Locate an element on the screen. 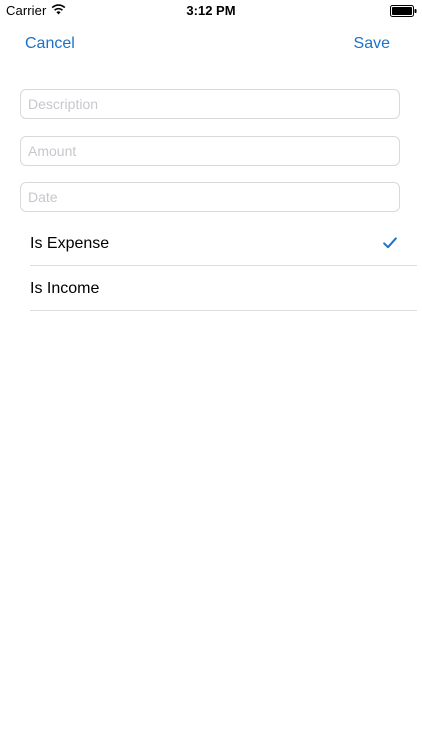  date-field-container is located at coordinates (210, 197).